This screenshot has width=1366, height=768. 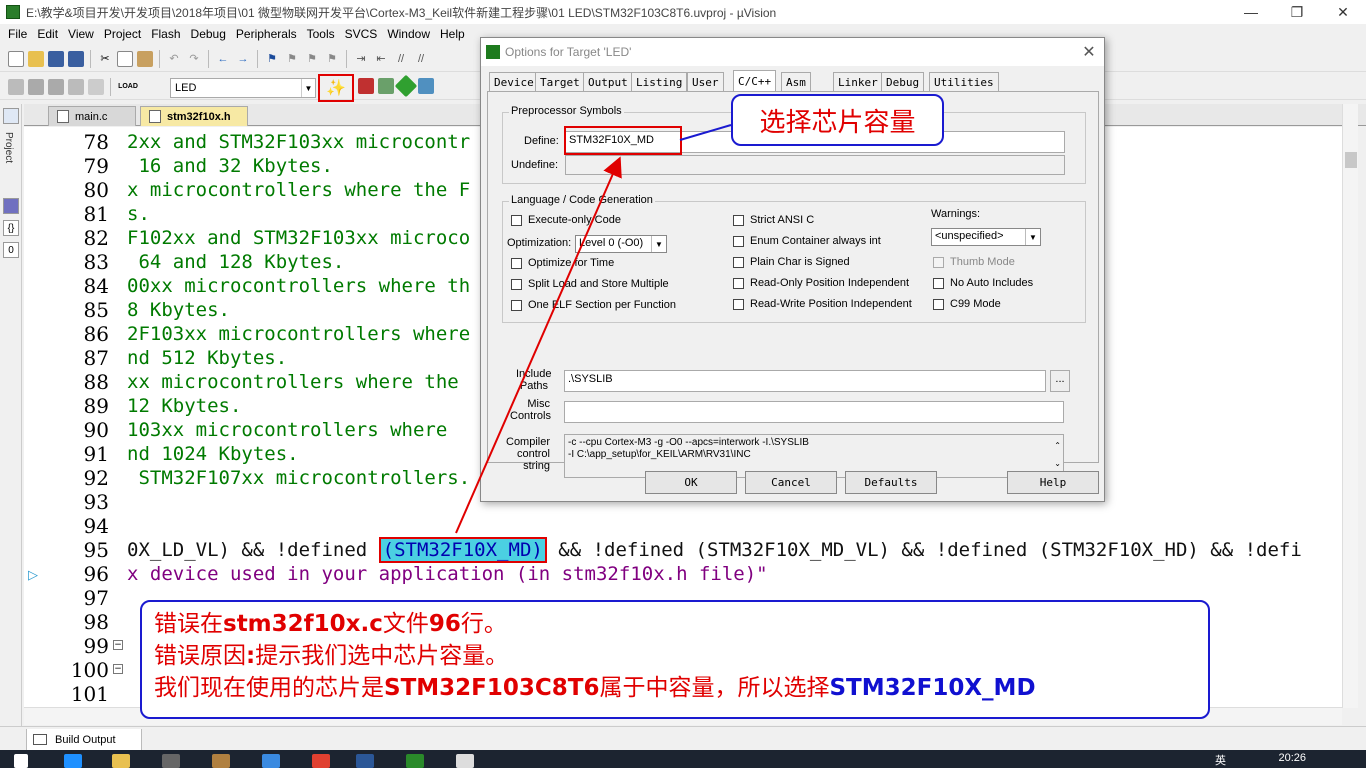 What do you see at coordinates (421, 59) in the screenshot?
I see `uncomment-icon: //` at bounding box center [421, 59].